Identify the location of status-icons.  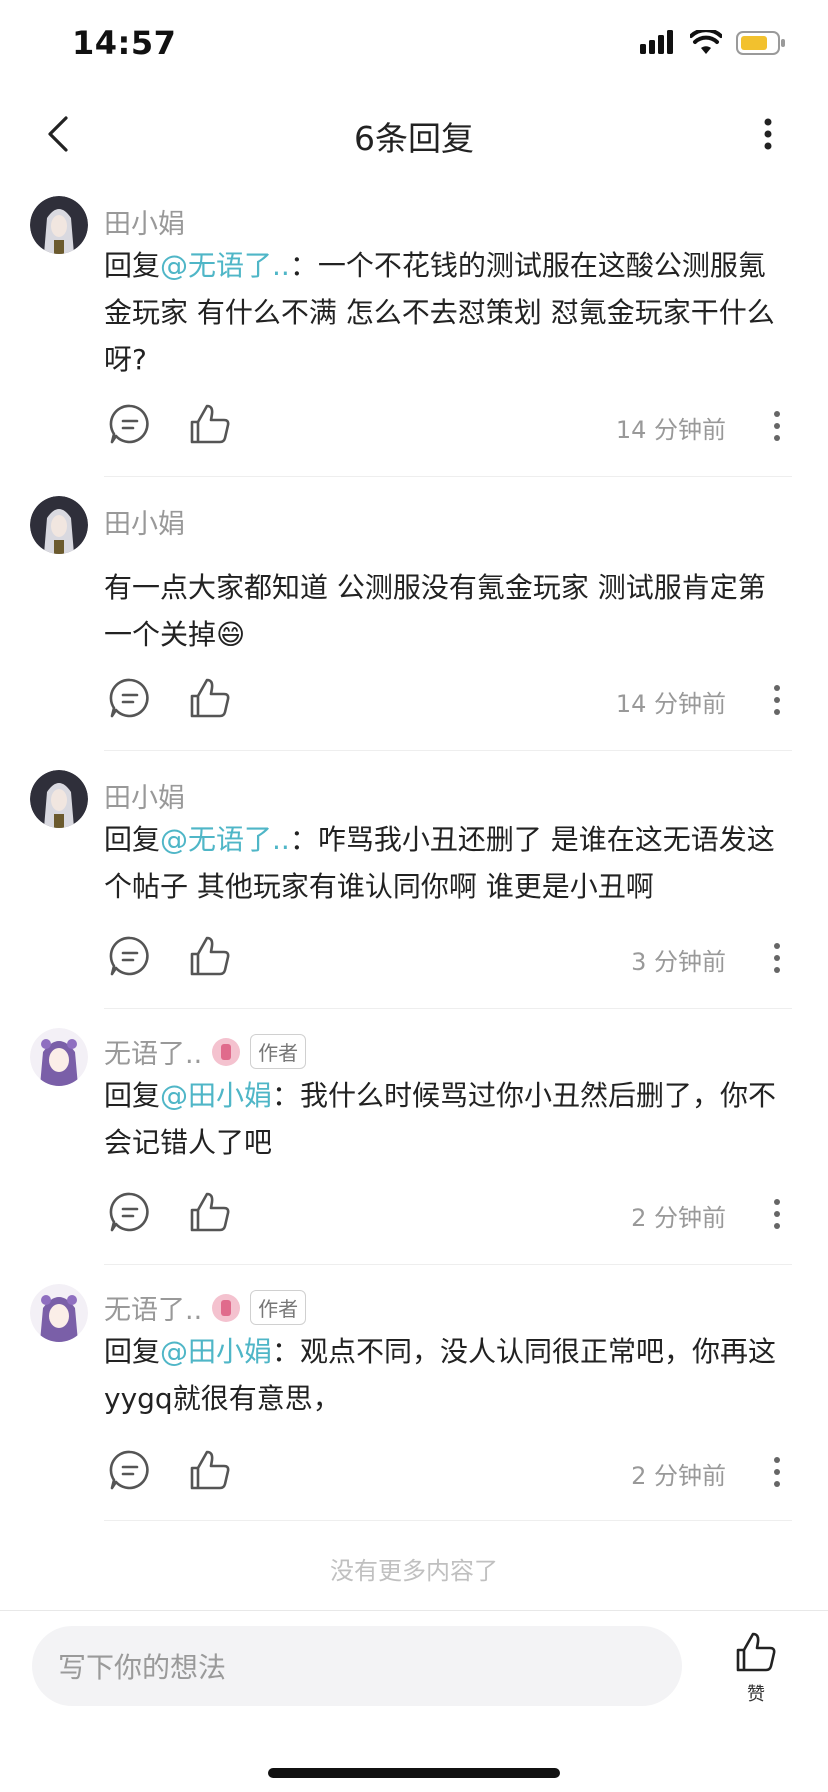
(713, 43).